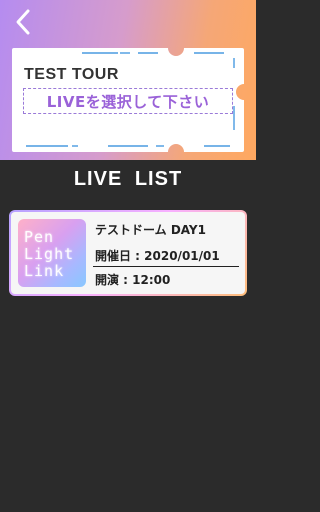 The height and width of the screenshot is (512, 320). Describe the element at coordinates (166, 266) in the screenshot. I see `divider` at that location.